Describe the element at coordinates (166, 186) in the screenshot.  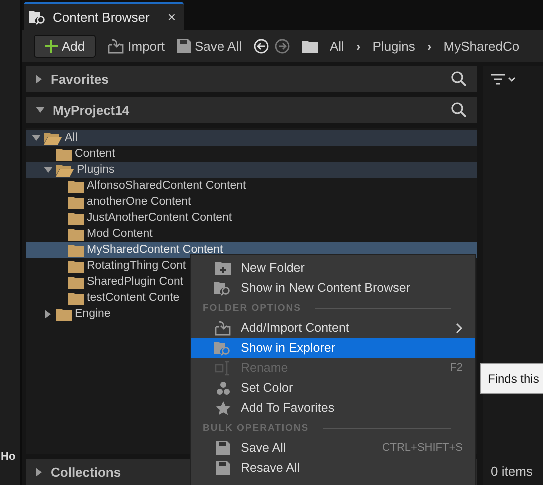
I see `folder-label: AlfonsoSharedContent Content` at that location.